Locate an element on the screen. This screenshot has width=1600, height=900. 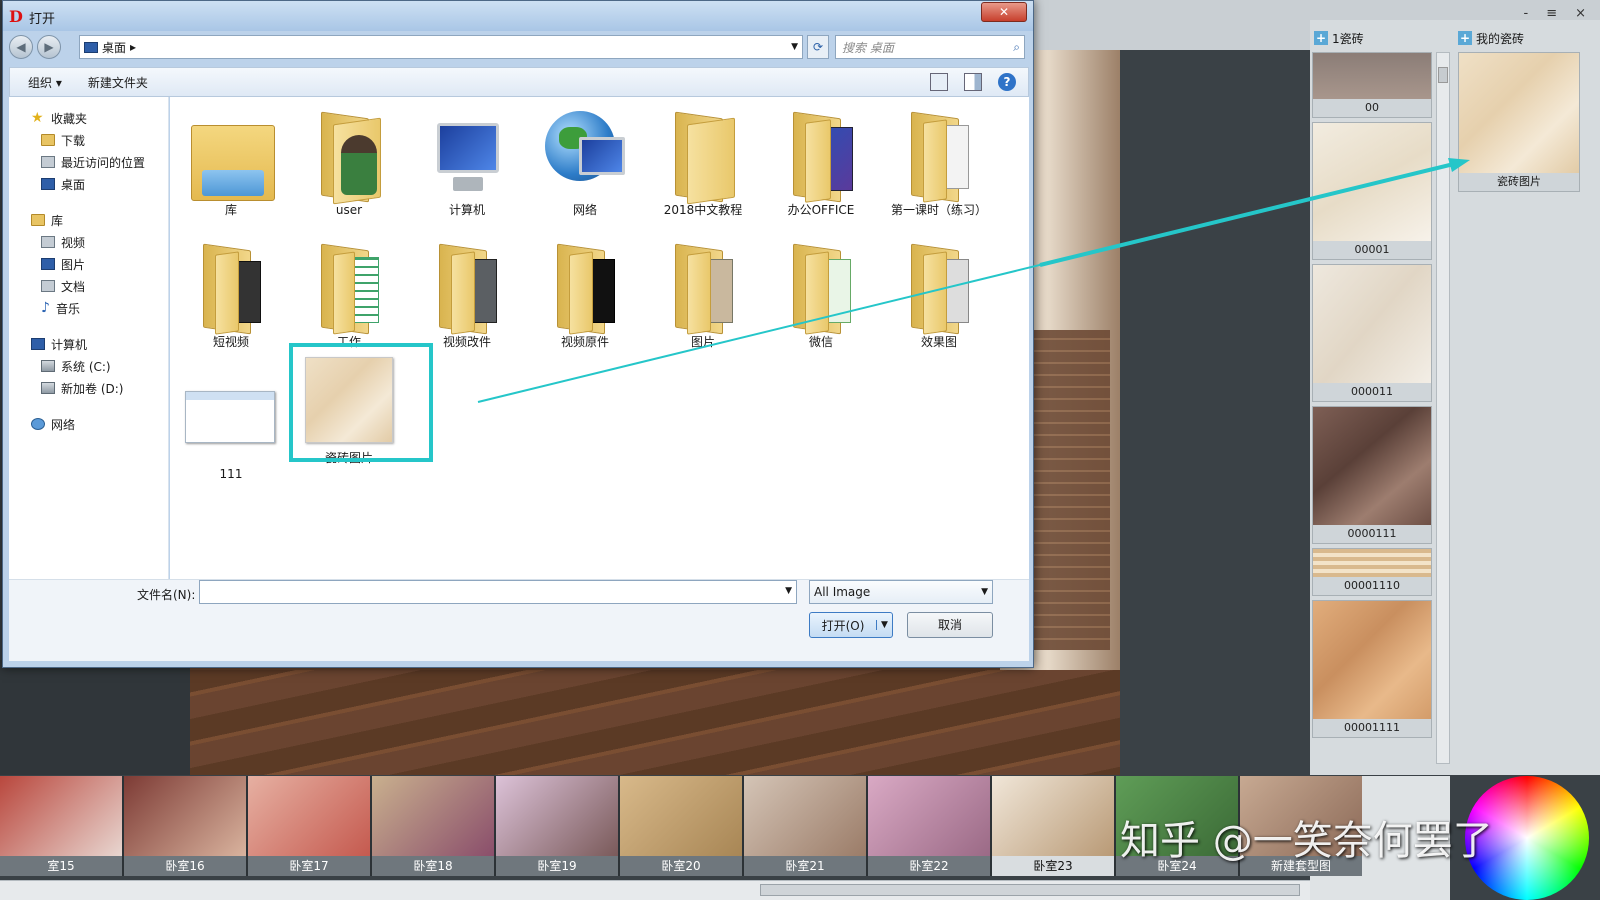
search-placeholder: 搜索 桌面 is located at coordinates (868, 47).